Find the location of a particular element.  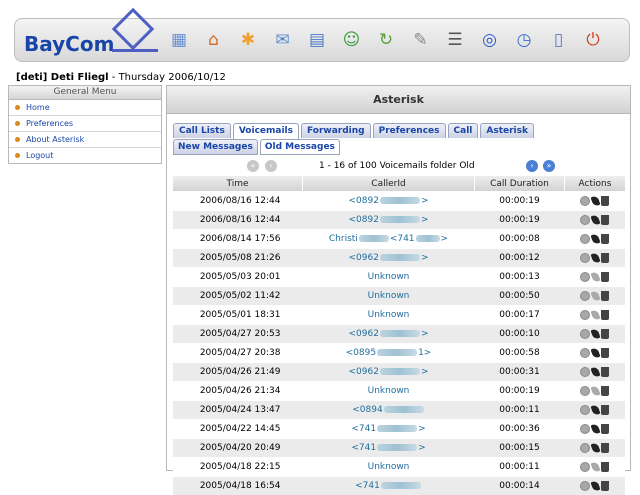

baycom-logo: BayCom is located at coordinates (69, 44).